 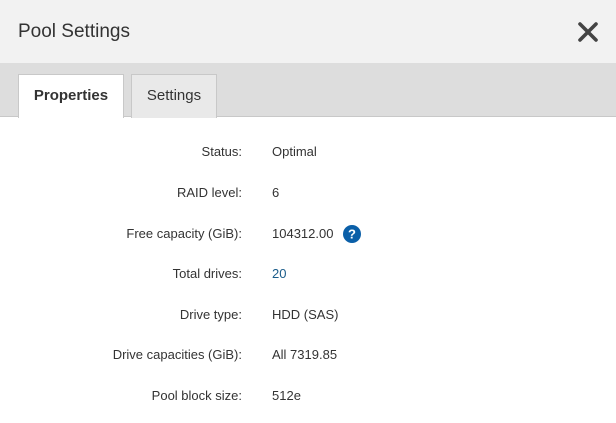 What do you see at coordinates (303, 233) in the screenshot?
I see `property-value: 104312.00` at bounding box center [303, 233].